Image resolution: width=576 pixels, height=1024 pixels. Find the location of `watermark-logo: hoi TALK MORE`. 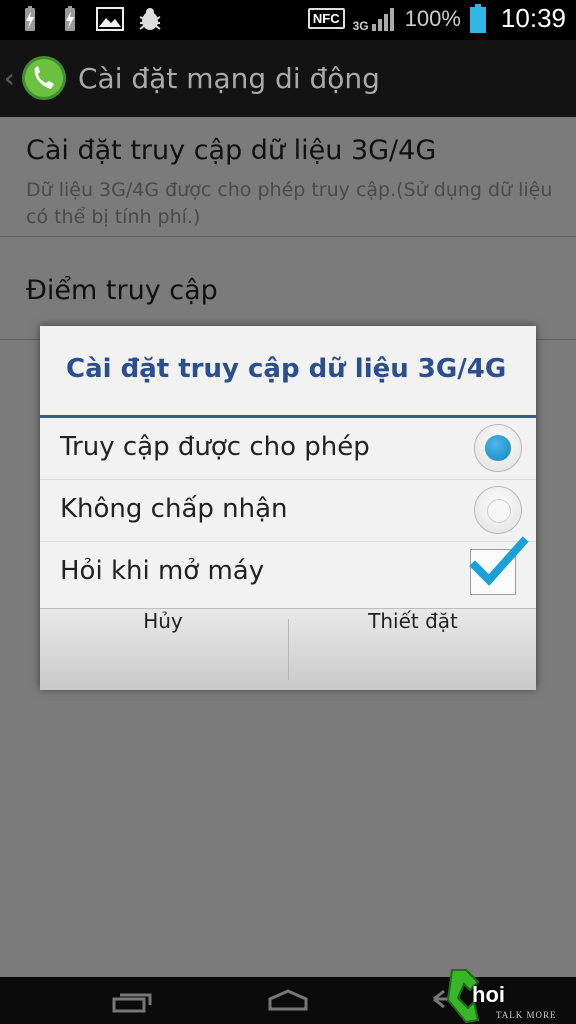

watermark-logo: hoi TALK MORE is located at coordinates (510, 996).